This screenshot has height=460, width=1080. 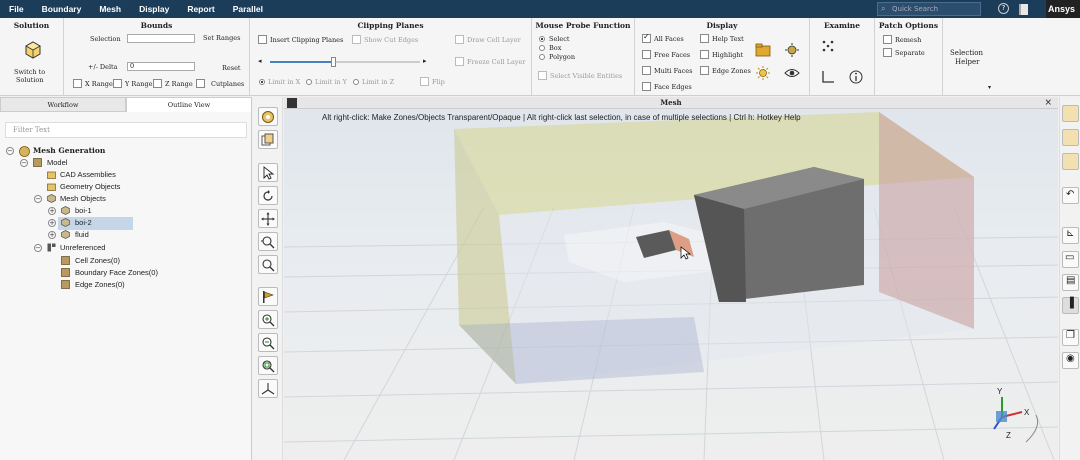 I want to click on multi-faces-checkbox, so click(x=646, y=70).